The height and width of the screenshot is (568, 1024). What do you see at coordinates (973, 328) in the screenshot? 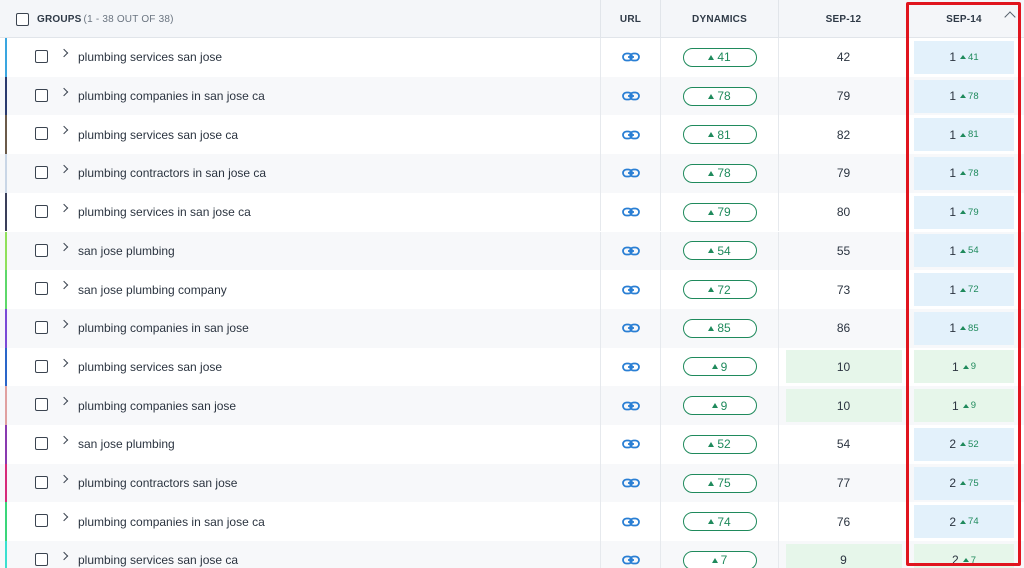
I see `sep14-delta-value: 85` at bounding box center [973, 328].